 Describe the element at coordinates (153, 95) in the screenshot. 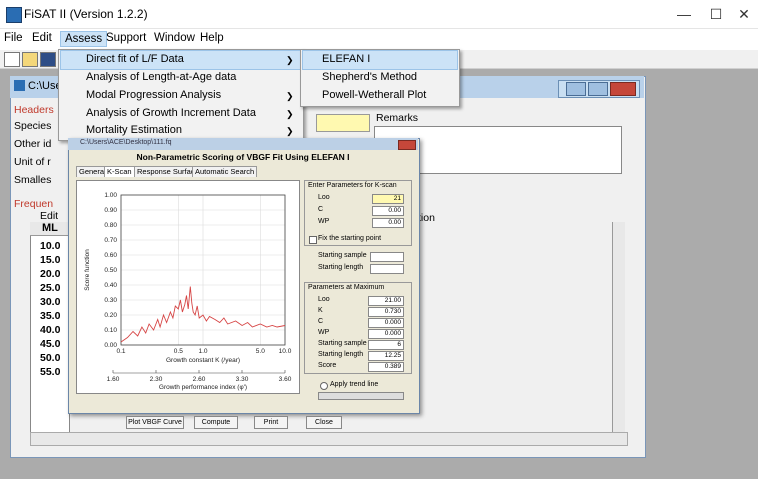

I see `menu-item-modal-progression: Modal Progression Analysis` at that location.